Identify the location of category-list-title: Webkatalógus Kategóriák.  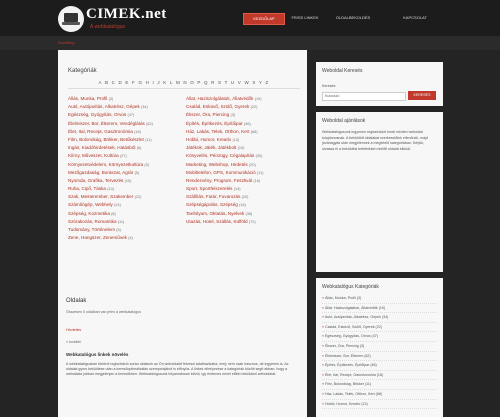
(350, 287).